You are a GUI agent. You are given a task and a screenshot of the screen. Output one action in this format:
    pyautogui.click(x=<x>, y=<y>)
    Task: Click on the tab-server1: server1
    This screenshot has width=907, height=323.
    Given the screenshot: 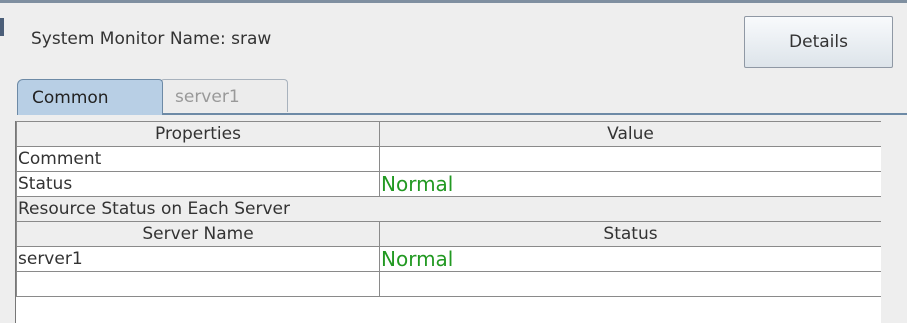 What is the action you would take?
    pyautogui.click(x=224, y=95)
    